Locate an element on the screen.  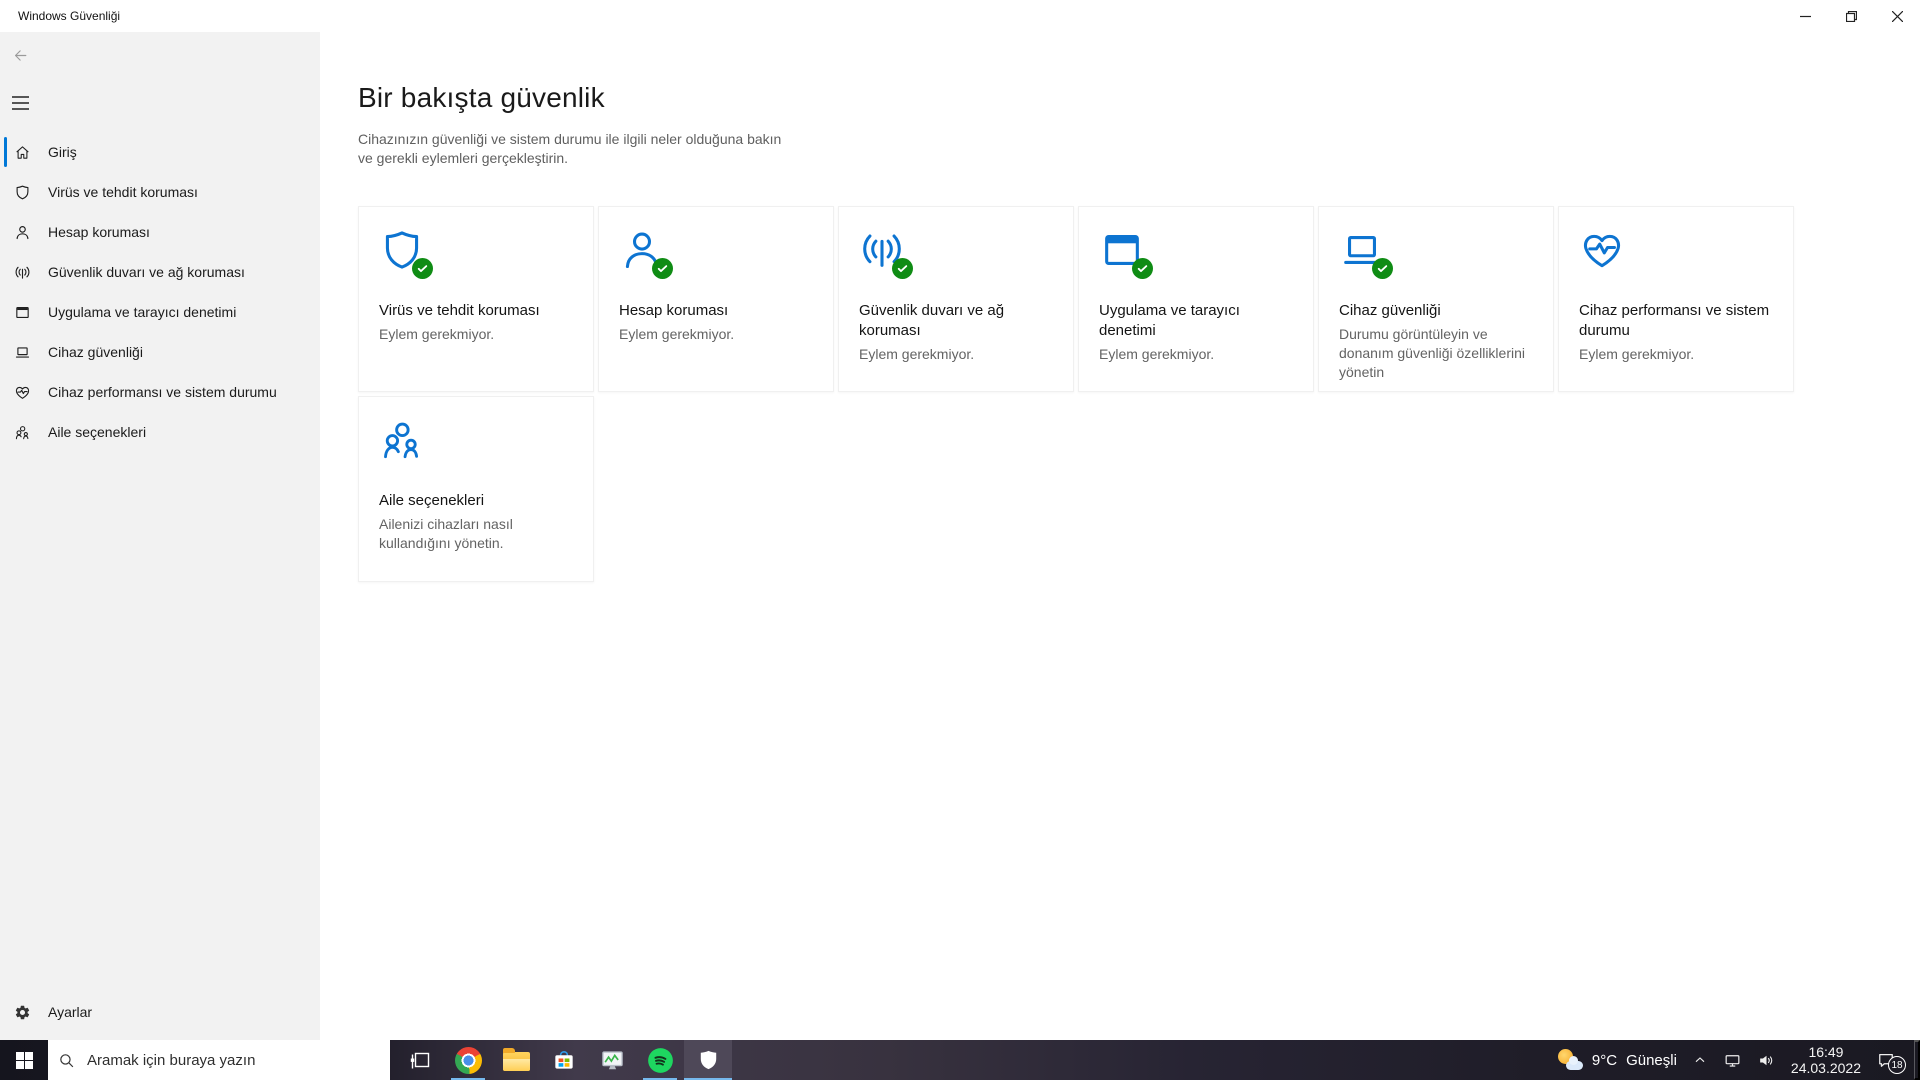
search-input is located at coordinates (233, 1060).